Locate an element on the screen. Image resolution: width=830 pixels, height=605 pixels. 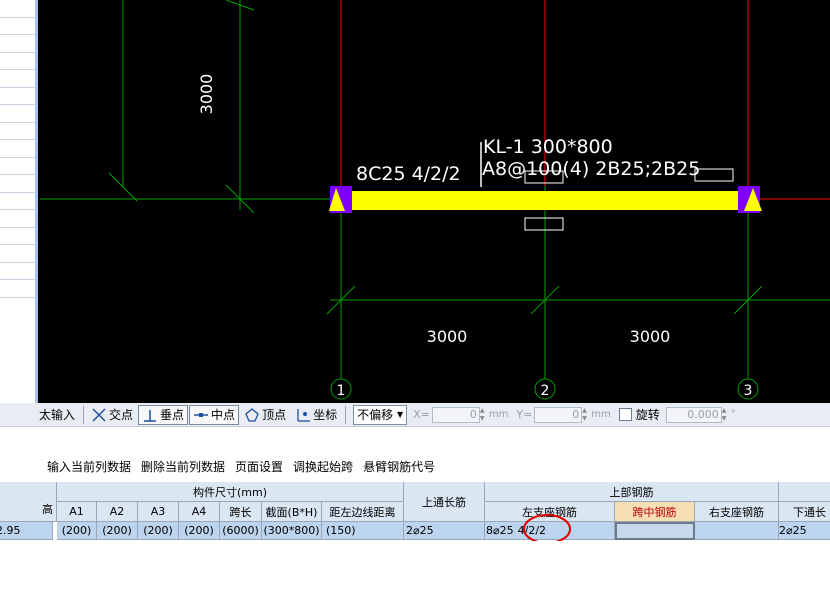
snap-perpendicular-button: 垂点 is located at coordinates (163, 414).